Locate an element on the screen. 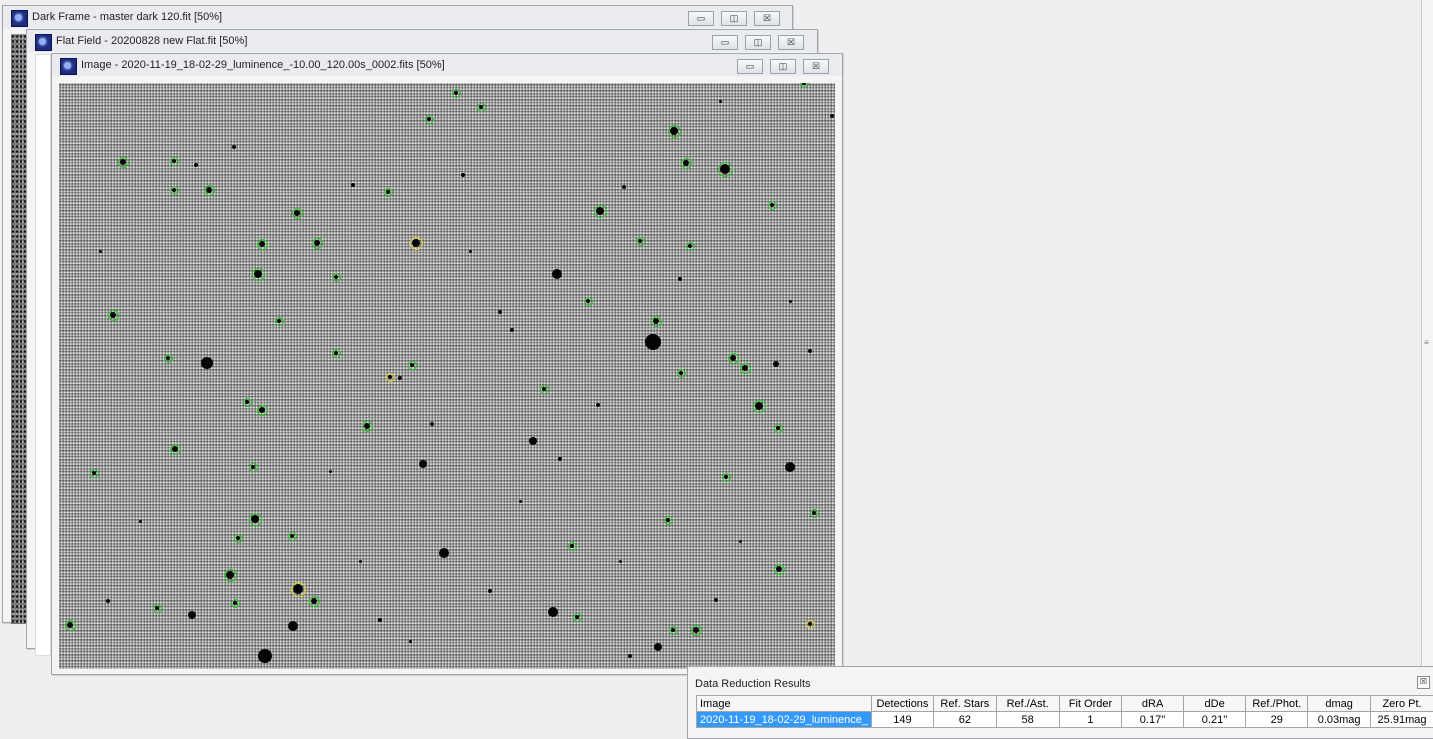 This screenshot has height=739, width=1433. cell-fit-order: 1 is located at coordinates (1090, 720).